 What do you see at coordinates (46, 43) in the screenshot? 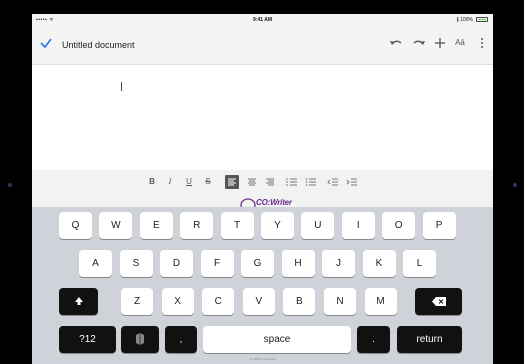
I see `done-check-icon` at bounding box center [46, 43].